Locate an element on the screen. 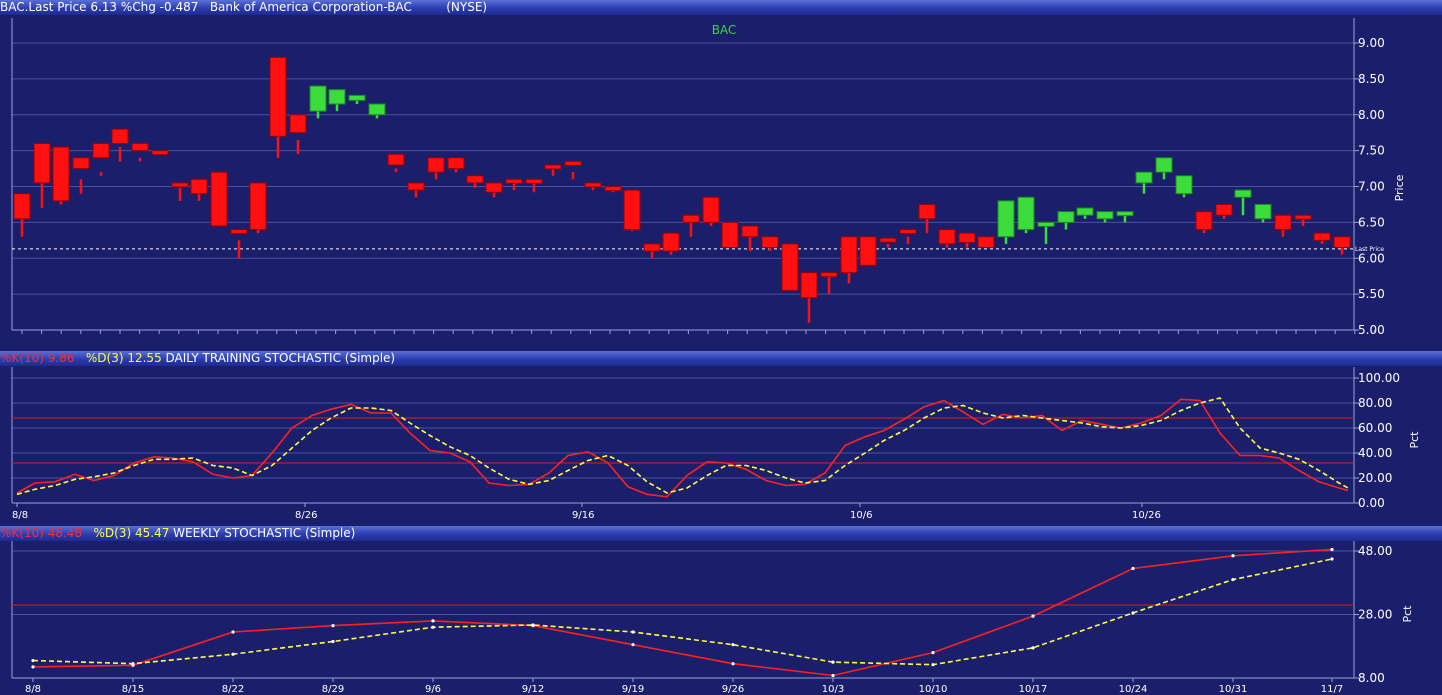  weekly-x-label: 10/10 is located at coordinates (933, 689).